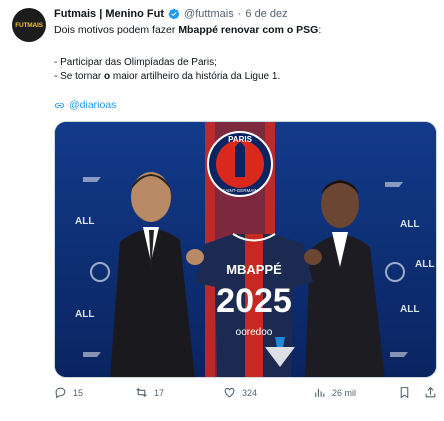 Image resolution: width=444 pixels, height=421 pixels. I want to click on heart-icon, so click(229, 392).